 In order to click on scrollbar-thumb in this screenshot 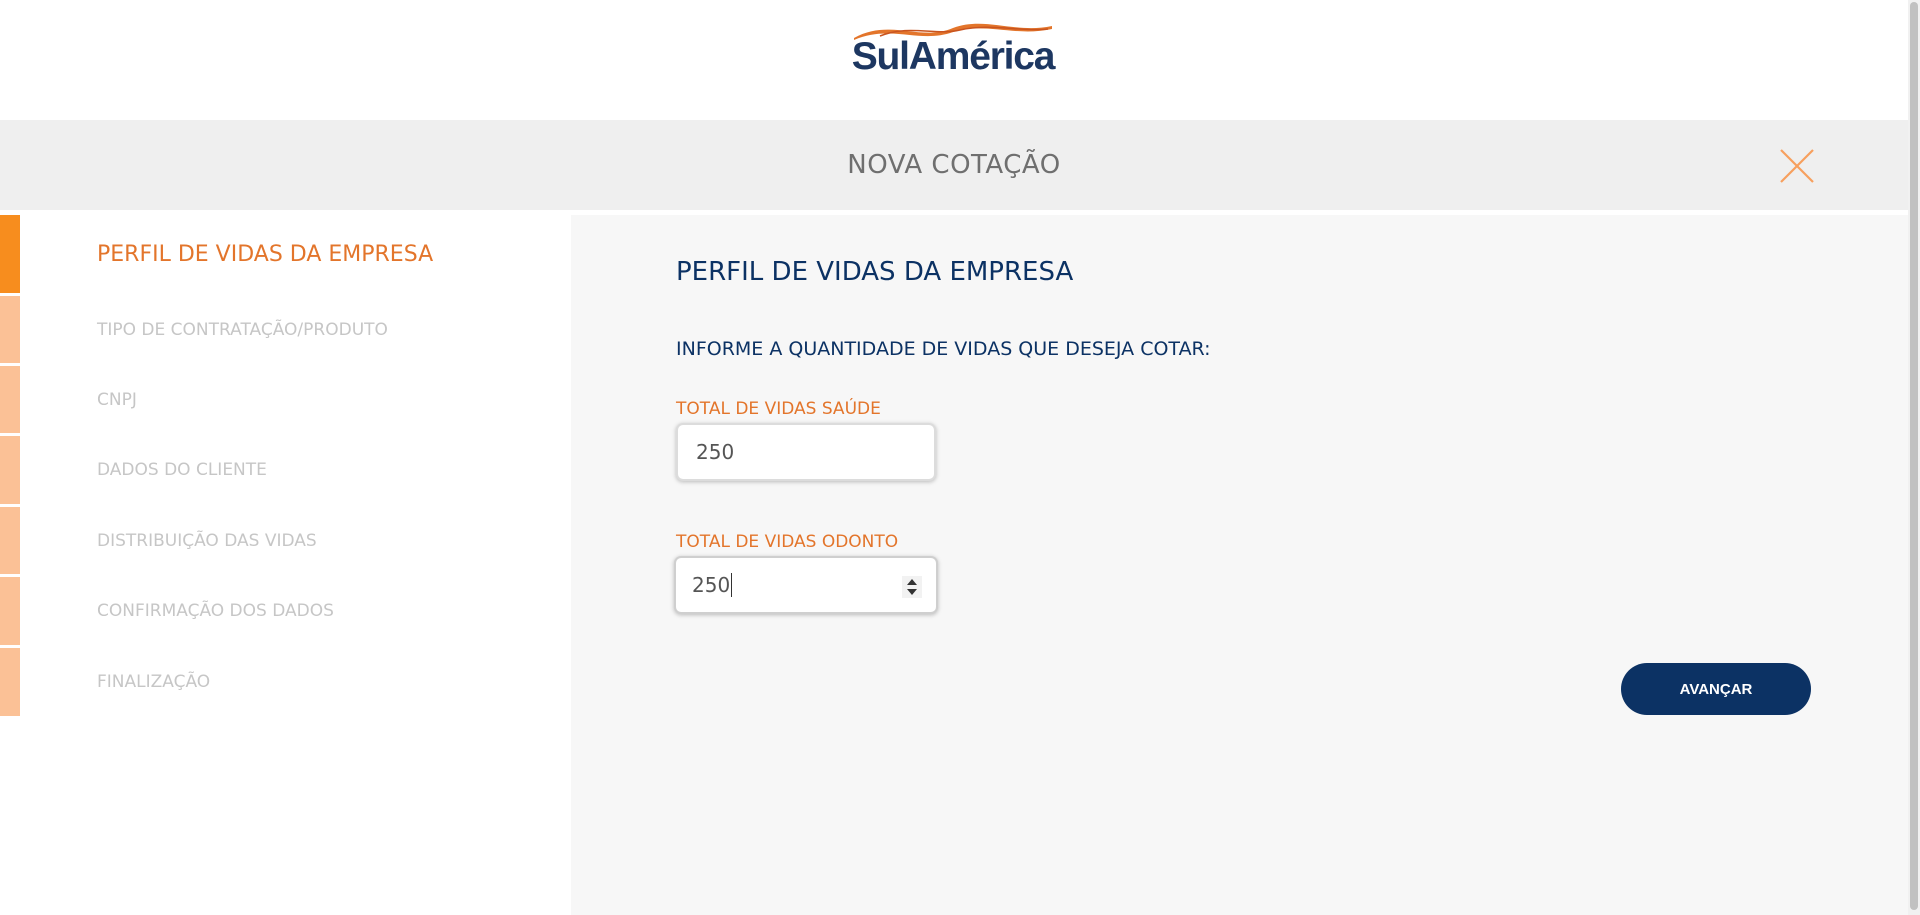, I will do `click(1914, 456)`.